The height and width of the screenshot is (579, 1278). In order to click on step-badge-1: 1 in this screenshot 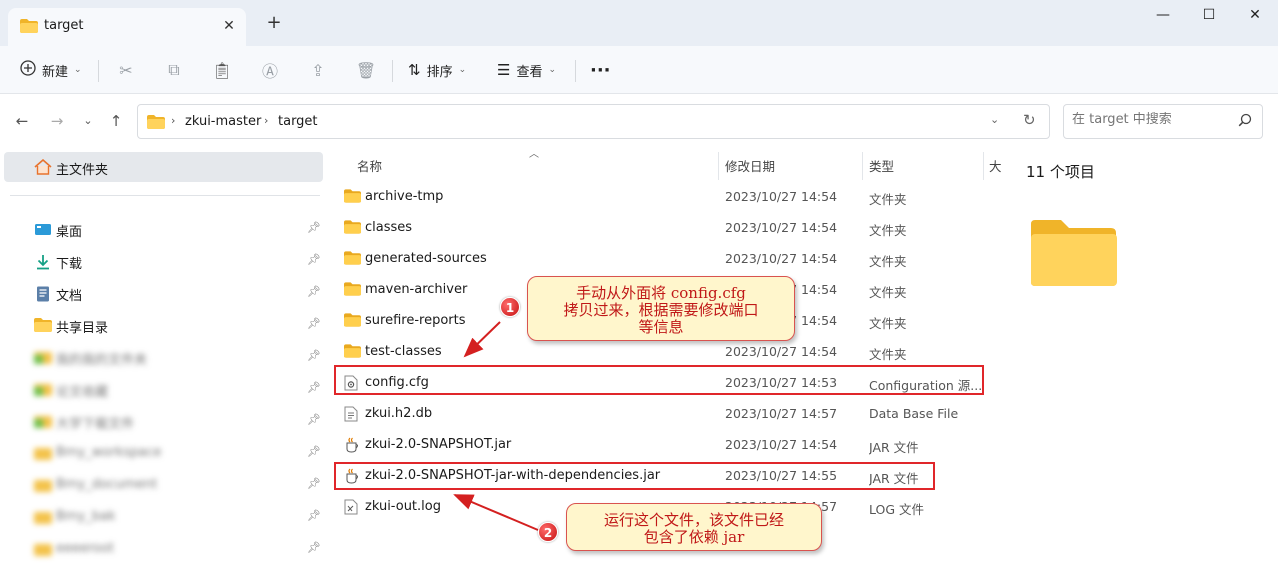, I will do `click(510, 307)`.